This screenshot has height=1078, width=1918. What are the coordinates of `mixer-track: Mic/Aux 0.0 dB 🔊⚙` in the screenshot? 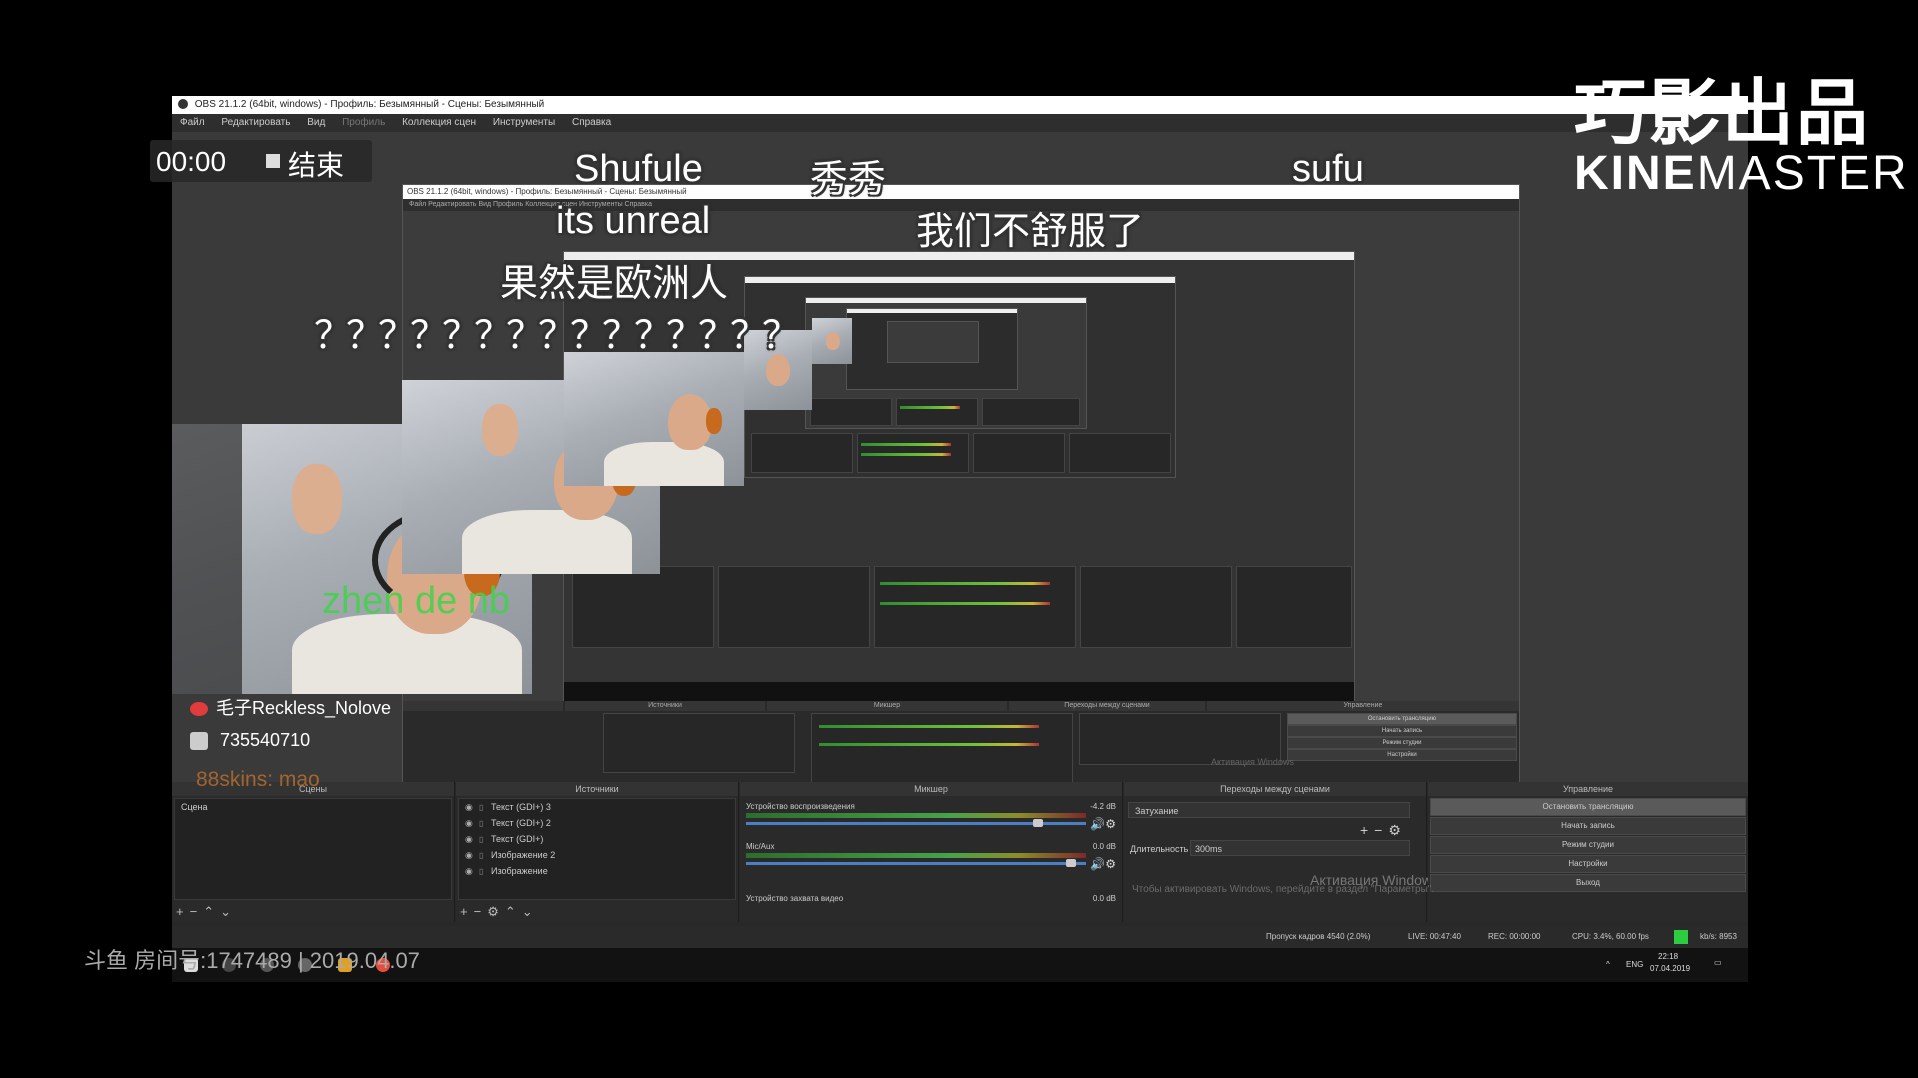 It's located at (931, 856).